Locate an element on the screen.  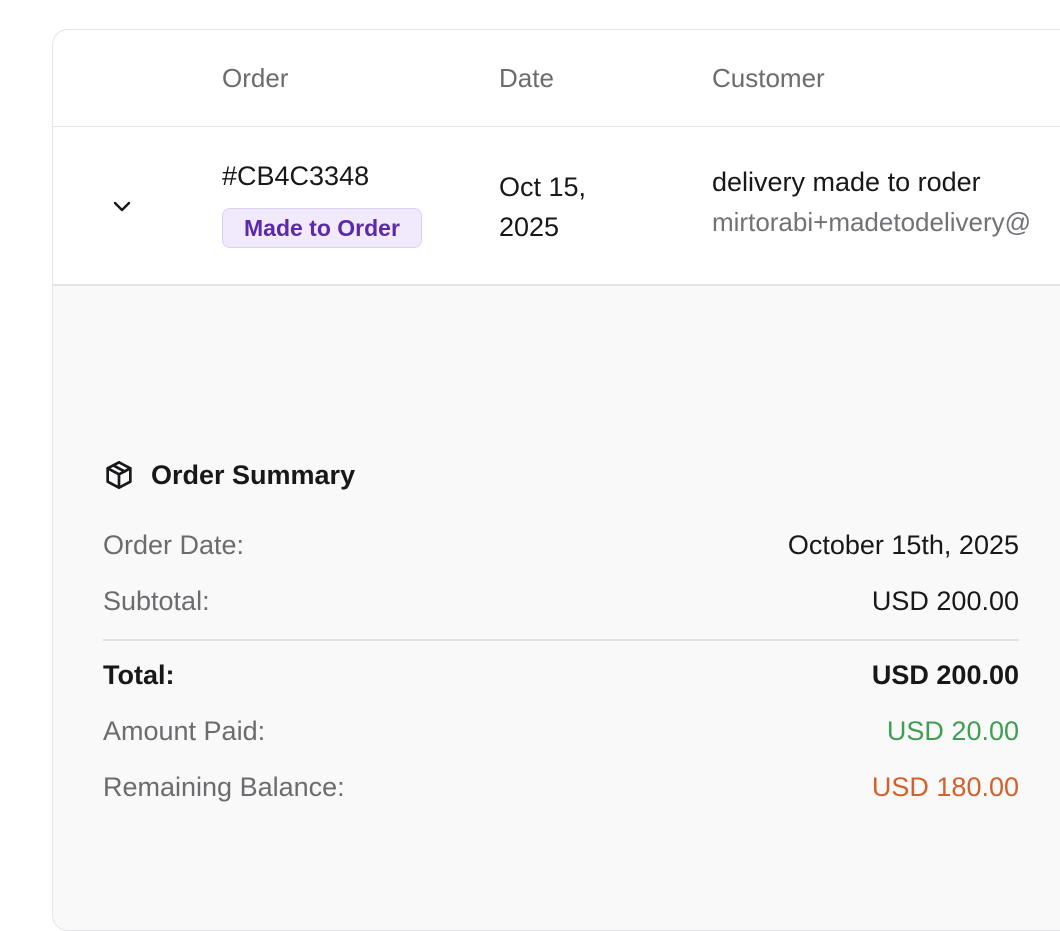
summary-row-remaining-balance: Remaining Balance: USD 180.00 is located at coordinates (561, 787).